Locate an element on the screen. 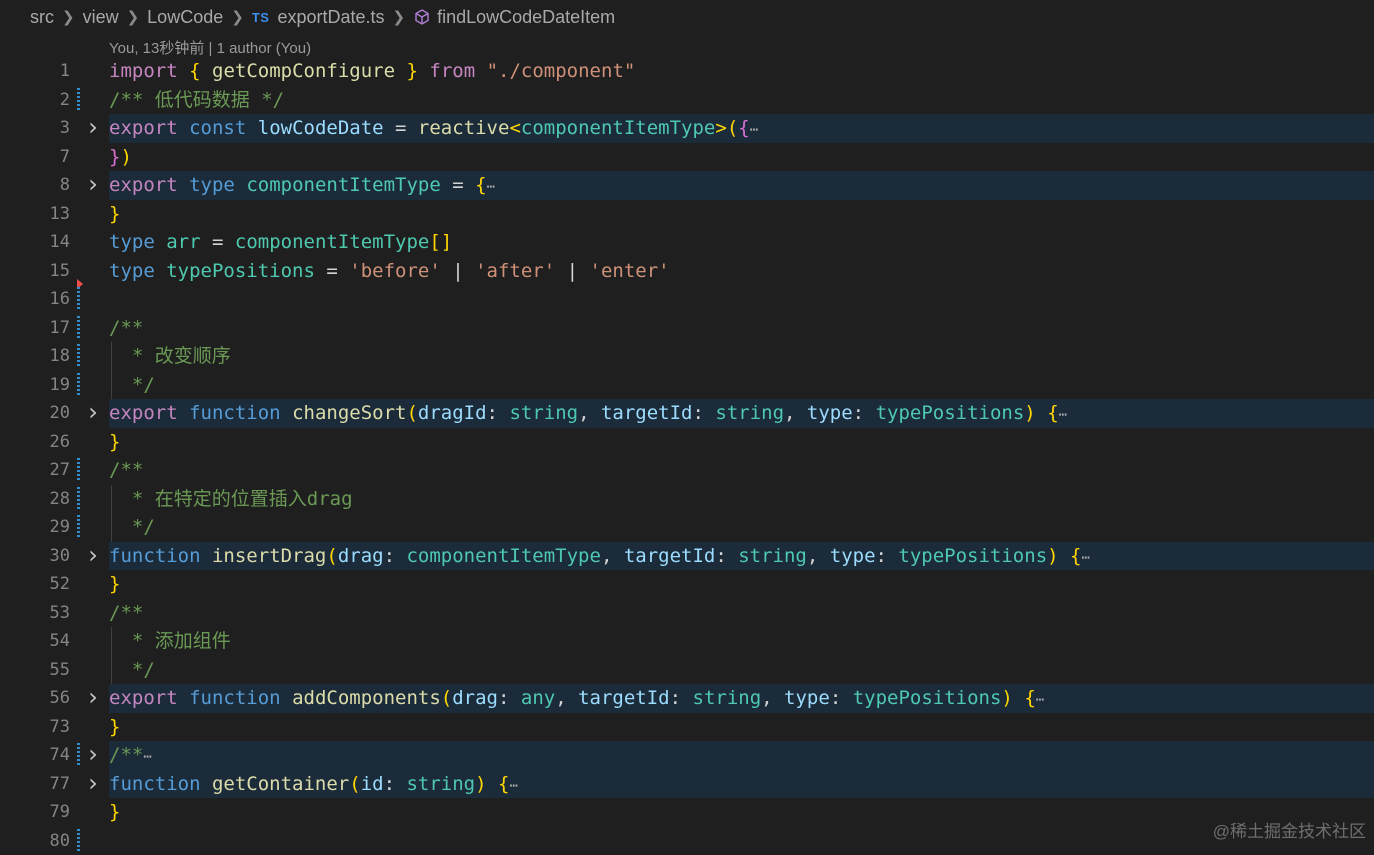 Image resolution: width=1374 pixels, height=855 pixels. breadcrumb-file: exportDate.ts is located at coordinates (330, 17).